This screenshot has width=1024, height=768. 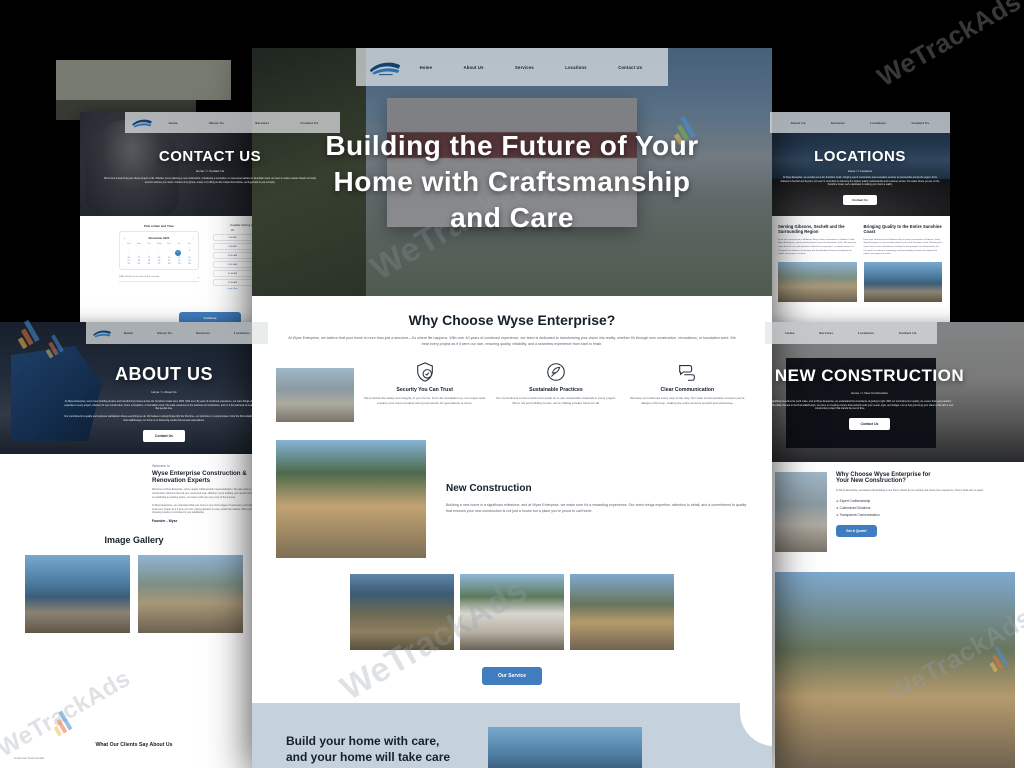 What do you see at coordinates (243, 123) in the screenshot?
I see `contact-nav-links: Home About Us Services Contact Us` at bounding box center [243, 123].